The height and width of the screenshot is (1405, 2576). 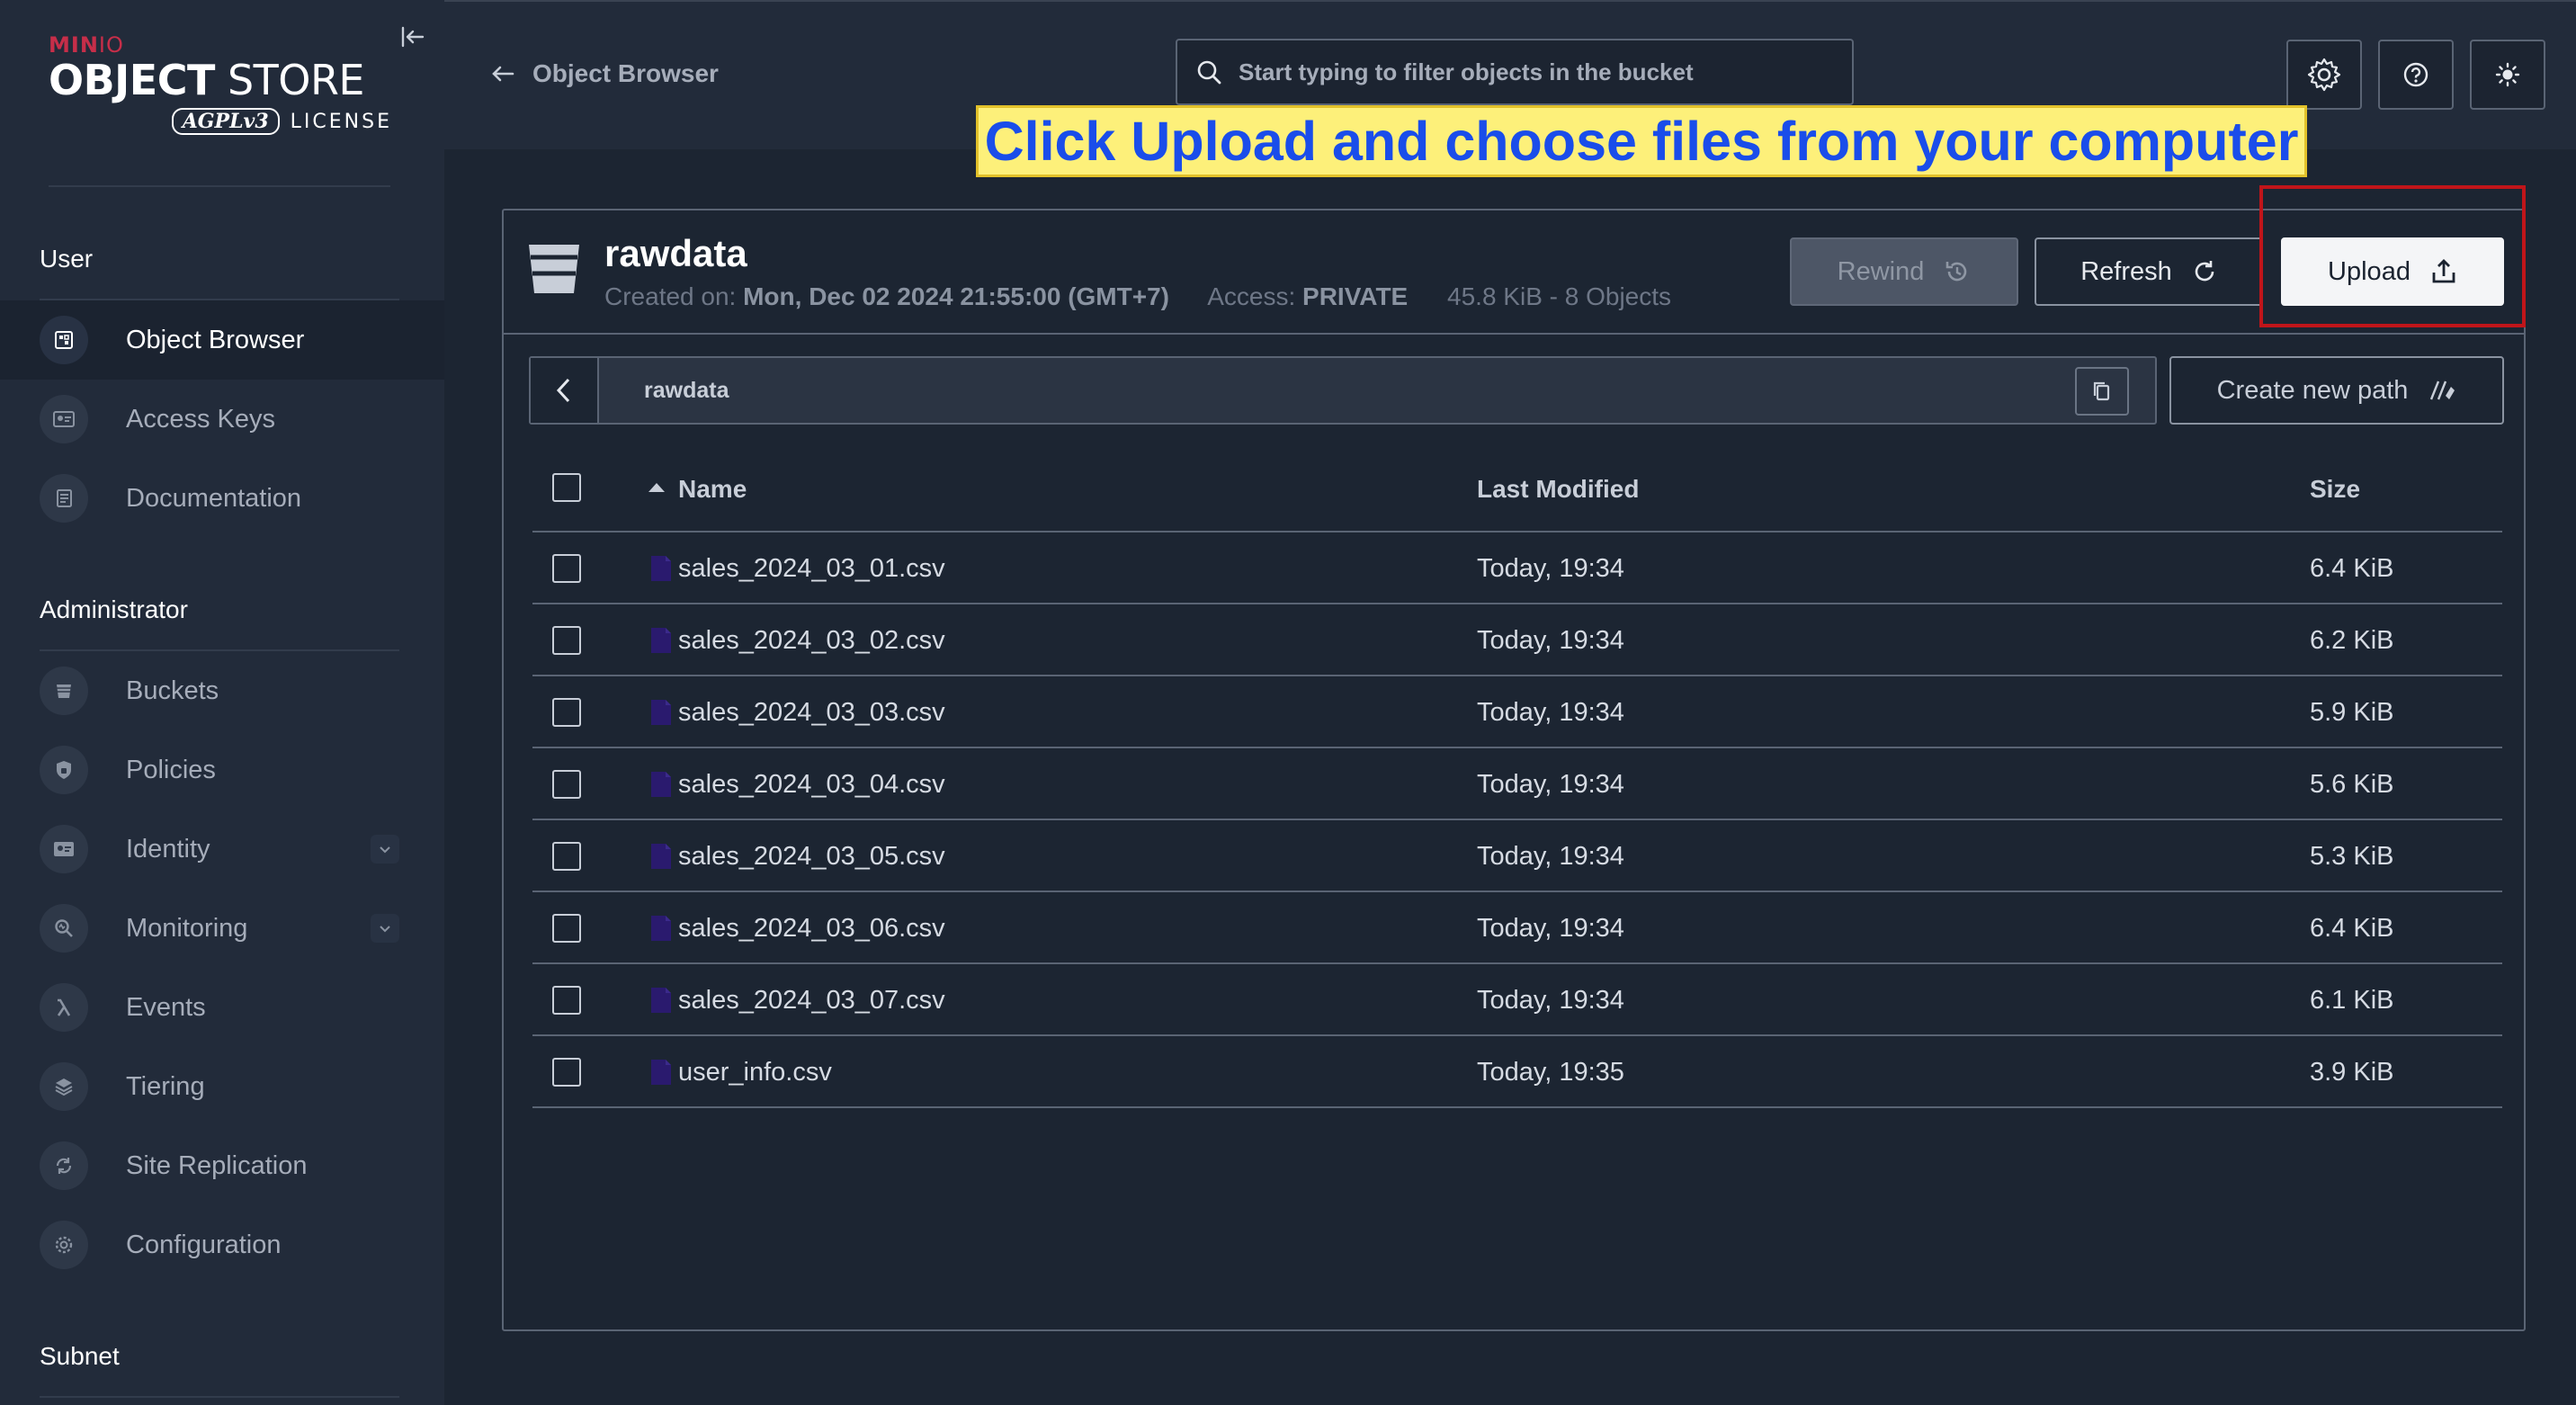 I want to click on sidebar-item-label: Tiering, so click(x=165, y=1086).